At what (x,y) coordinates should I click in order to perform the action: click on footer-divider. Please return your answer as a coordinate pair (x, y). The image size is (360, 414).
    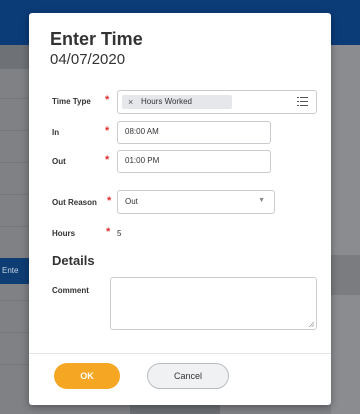
    Looking at the image, I should click on (180, 353).